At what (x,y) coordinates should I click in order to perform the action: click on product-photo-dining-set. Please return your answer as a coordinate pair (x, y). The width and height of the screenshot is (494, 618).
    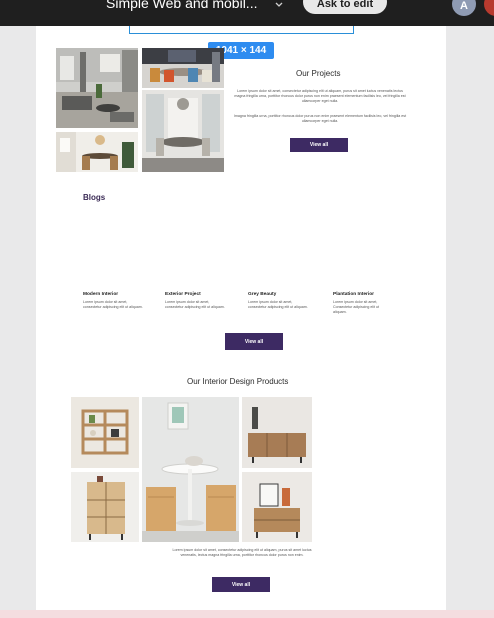
    Looking at the image, I should click on (190, 469).